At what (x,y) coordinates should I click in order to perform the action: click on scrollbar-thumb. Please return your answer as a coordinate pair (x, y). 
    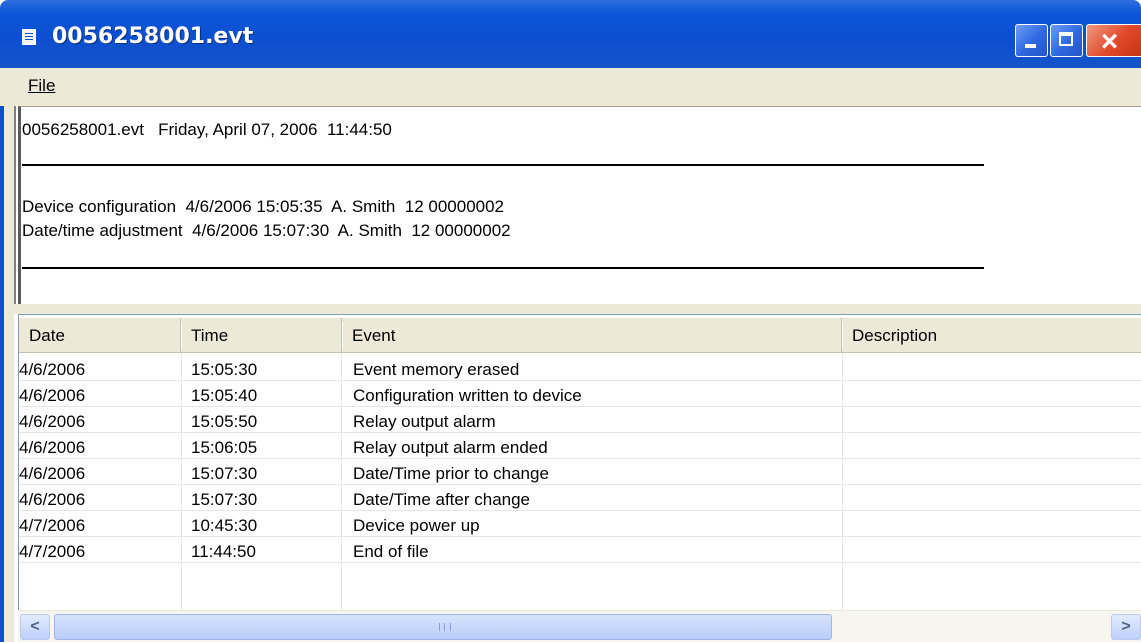
    Looking at the image, I should click on (443, 627).